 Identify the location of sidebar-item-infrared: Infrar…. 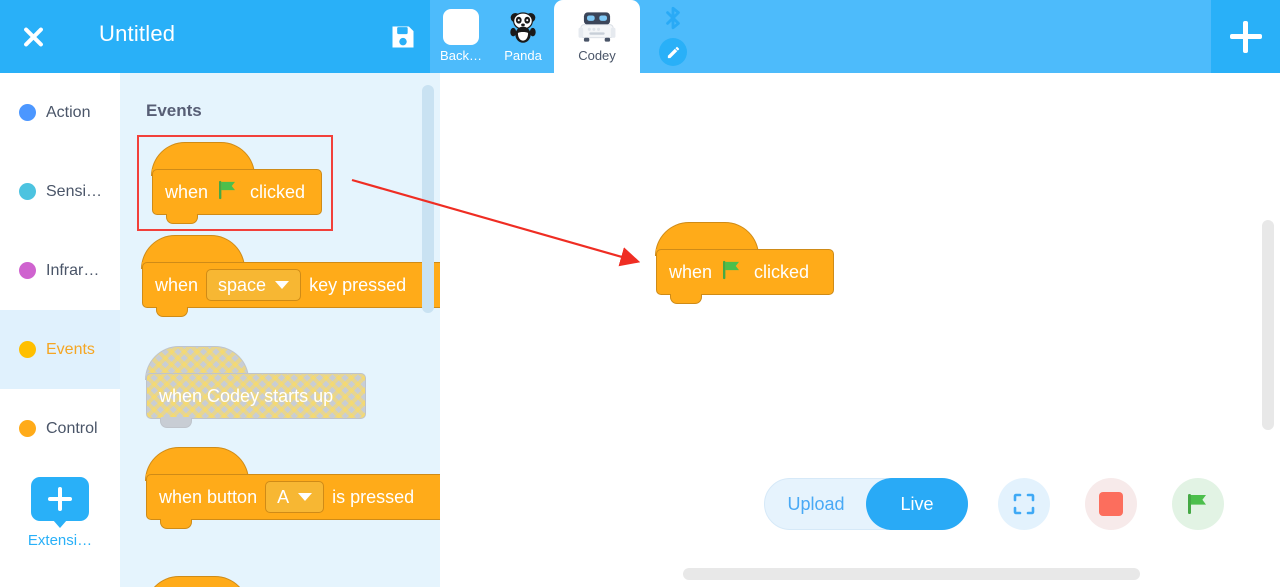
(60, 270).